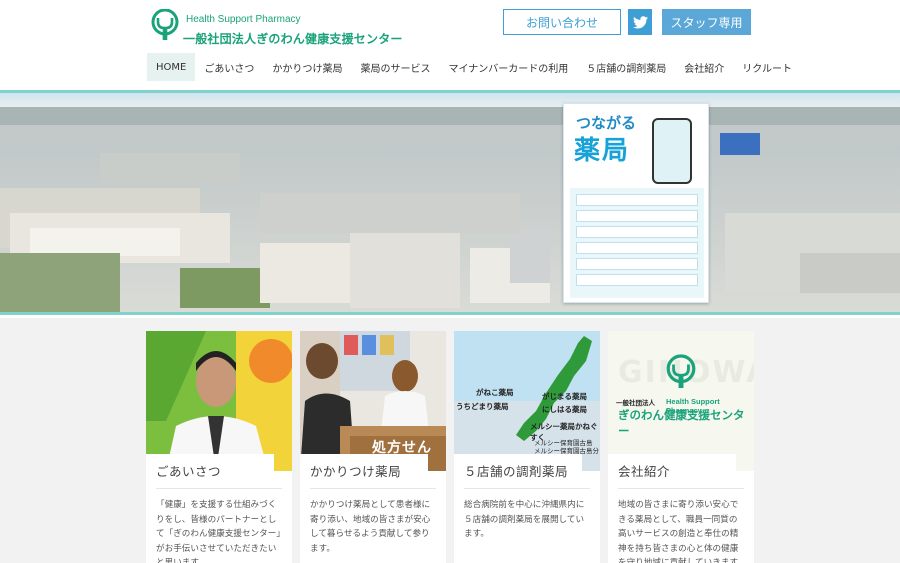 The height and width of the screenshot is (563, 900). I want to click on poster-title-big: 薬局, so click(602, 151).